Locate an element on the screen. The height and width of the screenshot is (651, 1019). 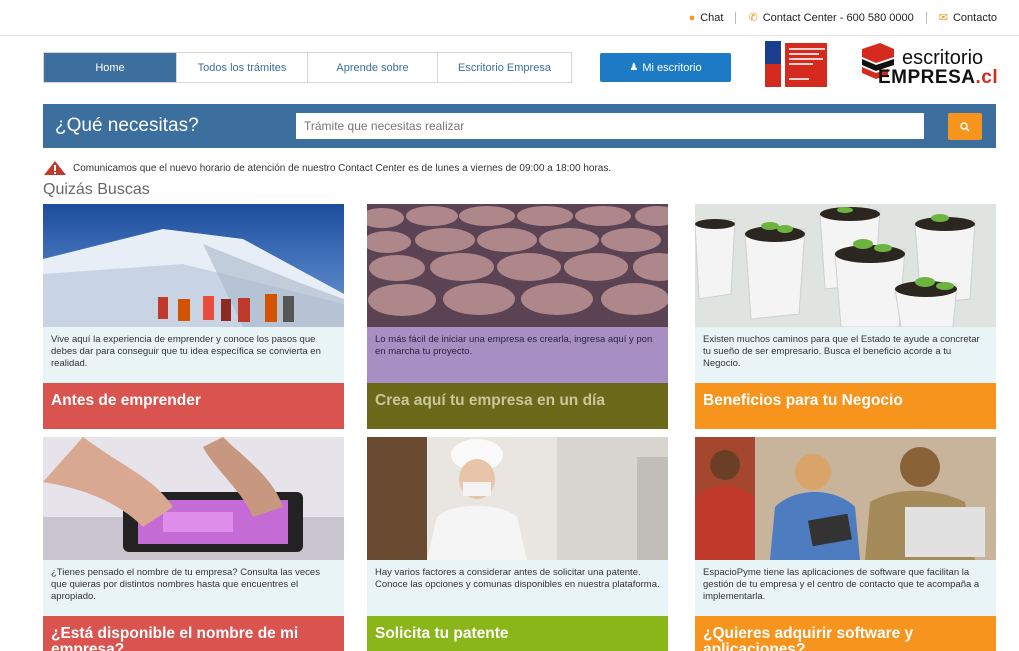
nav-item-escritorio-empresa: Escritorio Empresa is located at coordinates (504, 67).